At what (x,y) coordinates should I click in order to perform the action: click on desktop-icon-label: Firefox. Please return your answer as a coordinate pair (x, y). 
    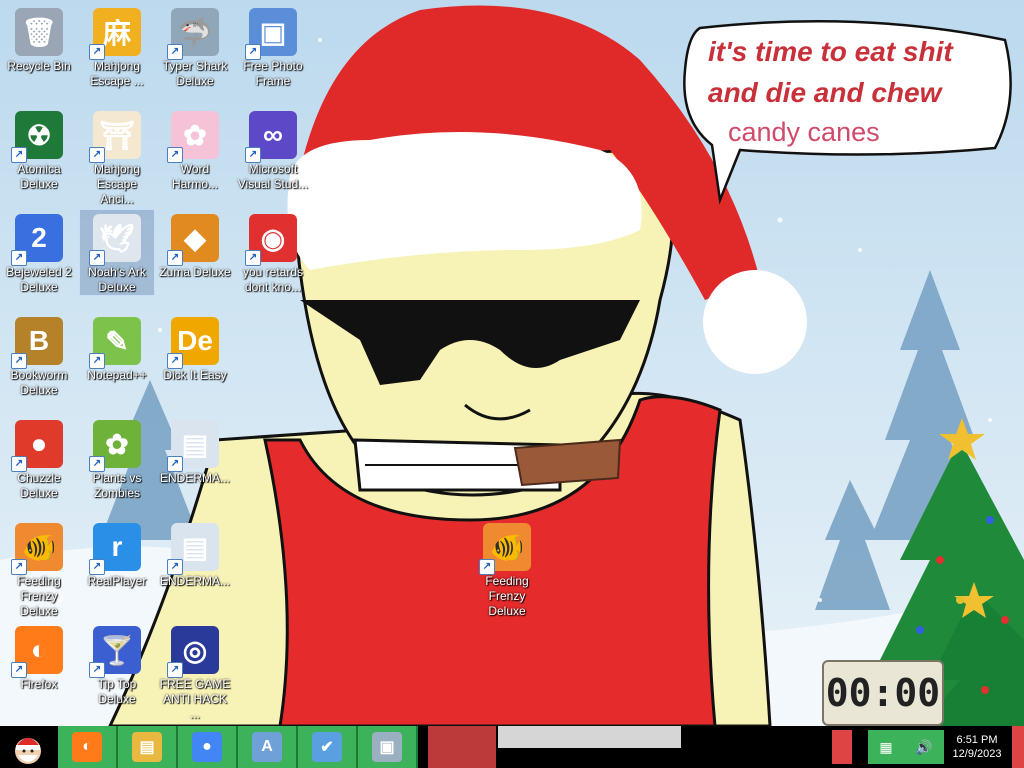
    Looking at the image, I should click on (39, 684).